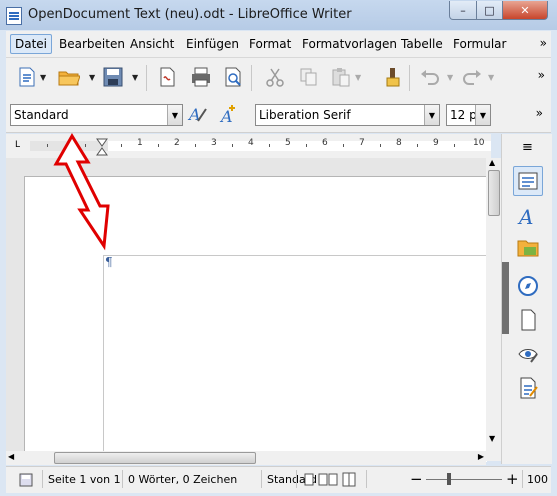  I want to click on horizontal-ruler: L 1 2 3 4 5 6 7 8 9 10, so click(248, 146).